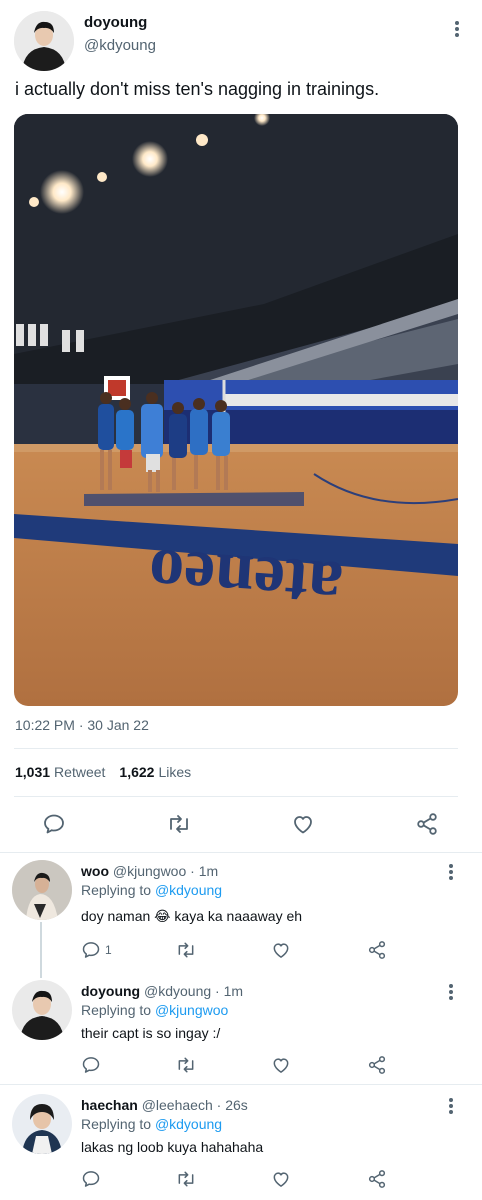 This screenshot has height=1200, width=482. What do you see at coordinates (137, 772) in the screenshot?
I see `likes-count: 1,622` at bounding box center [137, 772].